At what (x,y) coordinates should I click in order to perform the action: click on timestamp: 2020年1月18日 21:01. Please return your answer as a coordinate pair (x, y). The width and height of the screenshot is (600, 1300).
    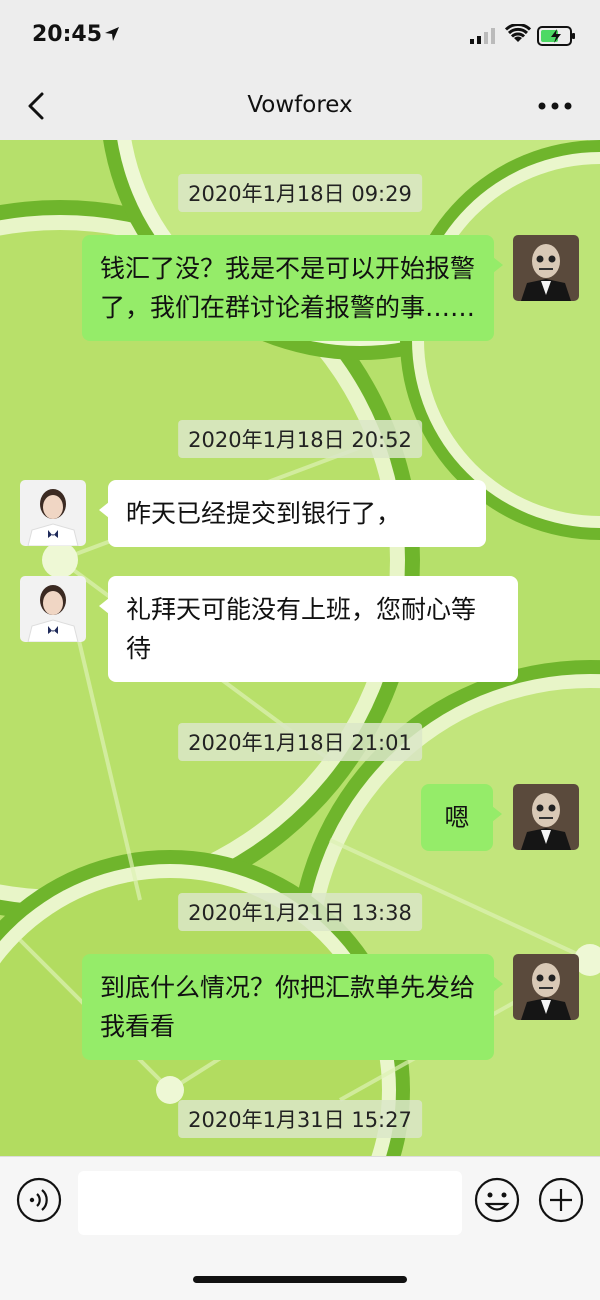
    Looking at the image, I should click on (300, 742).